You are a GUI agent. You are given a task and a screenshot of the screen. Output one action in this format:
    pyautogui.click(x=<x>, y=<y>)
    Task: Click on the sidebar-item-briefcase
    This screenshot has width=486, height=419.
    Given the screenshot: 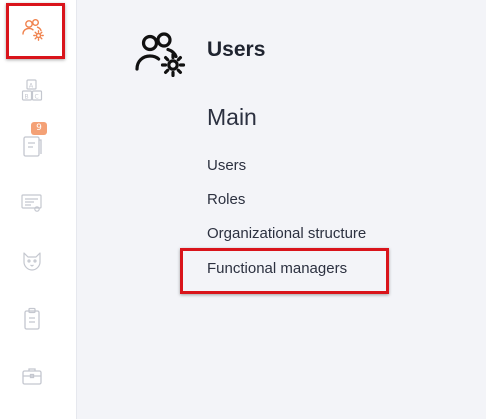 What is the action you would take?
    pyautogui.click(x=32, y=376)
    